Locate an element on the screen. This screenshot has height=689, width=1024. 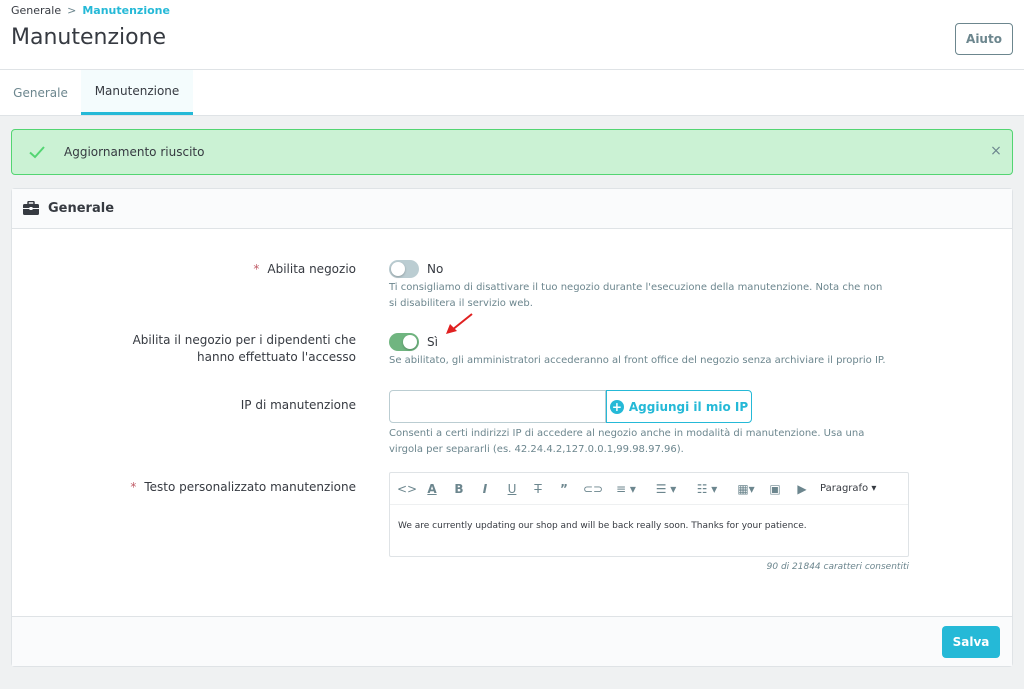
link-icon: ⊂⊃ is located at coordinates (593, 489).